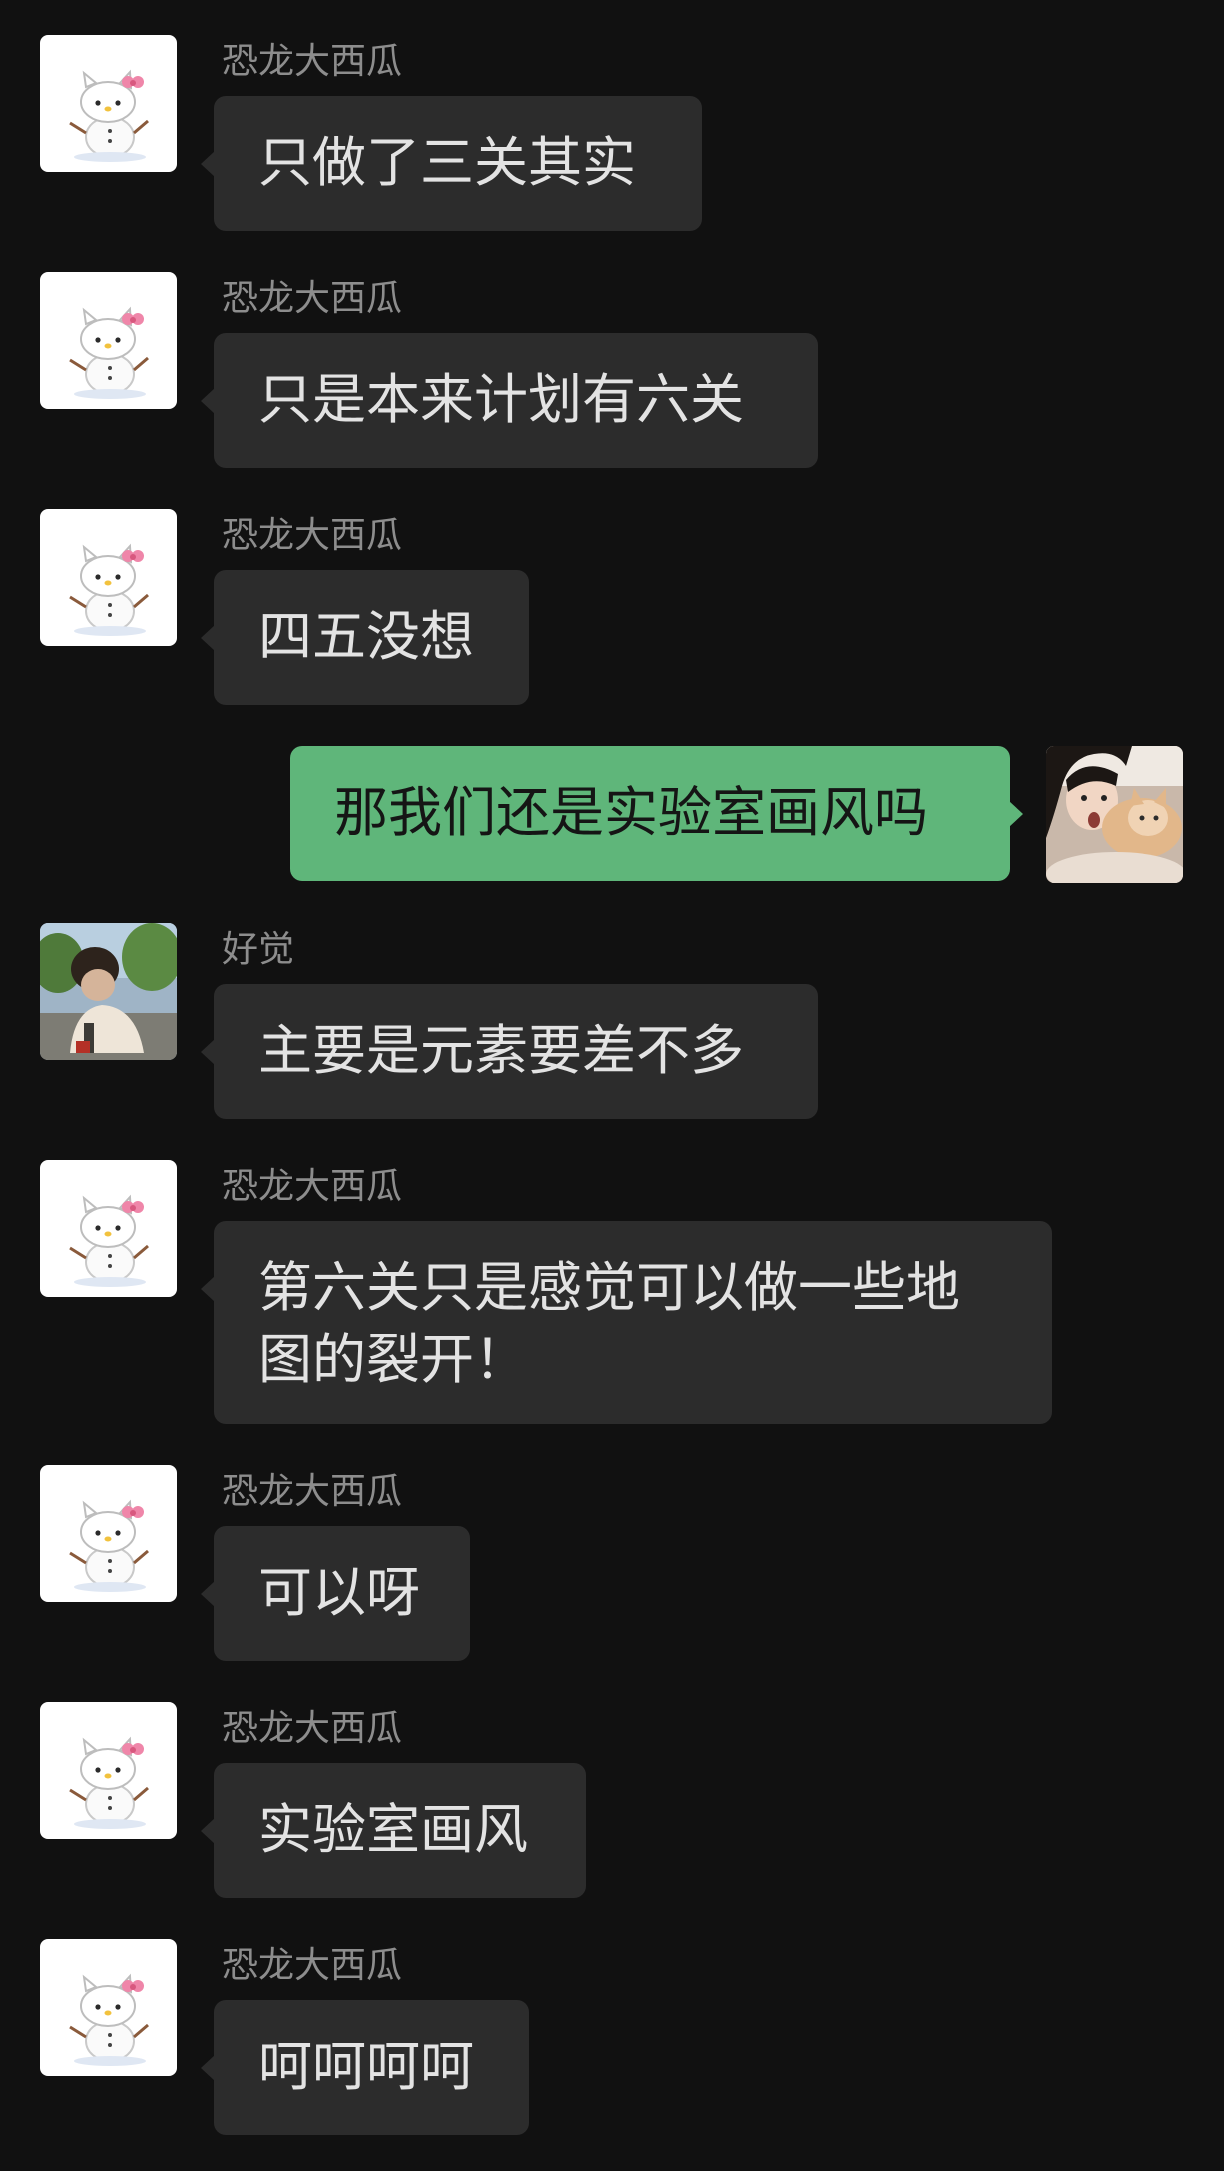 Image resolution: width=1224 pixels, height=2171 pixels. I want to click on message-row: 恐龙大西瓜 第六关只是感觉可以做一些地 图的裂开！, so click(612, 1292).